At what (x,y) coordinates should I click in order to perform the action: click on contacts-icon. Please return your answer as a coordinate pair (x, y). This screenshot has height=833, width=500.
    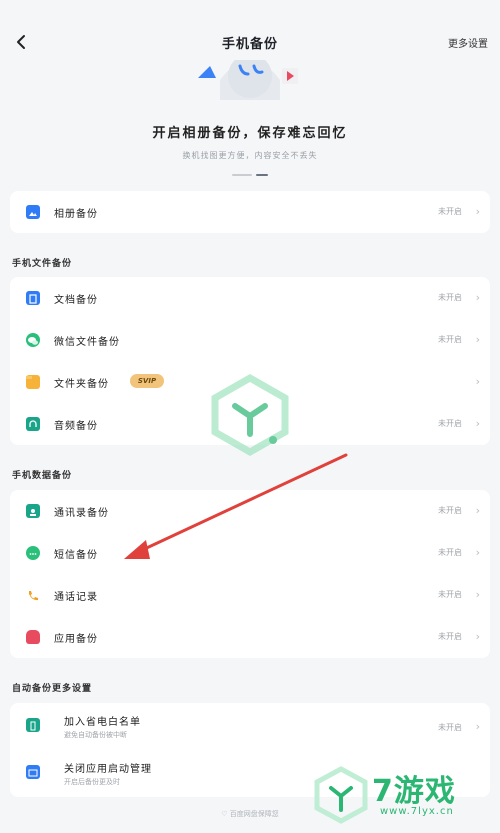
    Looking at the image, I should click on (33, 511).